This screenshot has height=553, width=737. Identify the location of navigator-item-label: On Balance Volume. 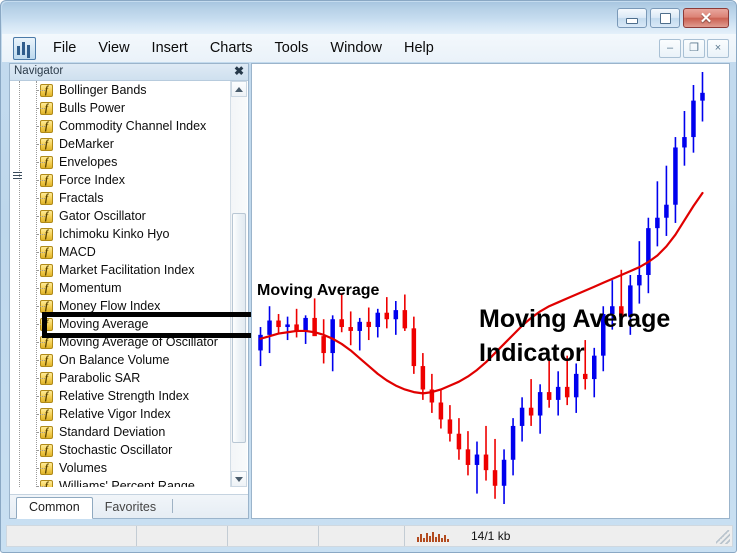
(114, 360).